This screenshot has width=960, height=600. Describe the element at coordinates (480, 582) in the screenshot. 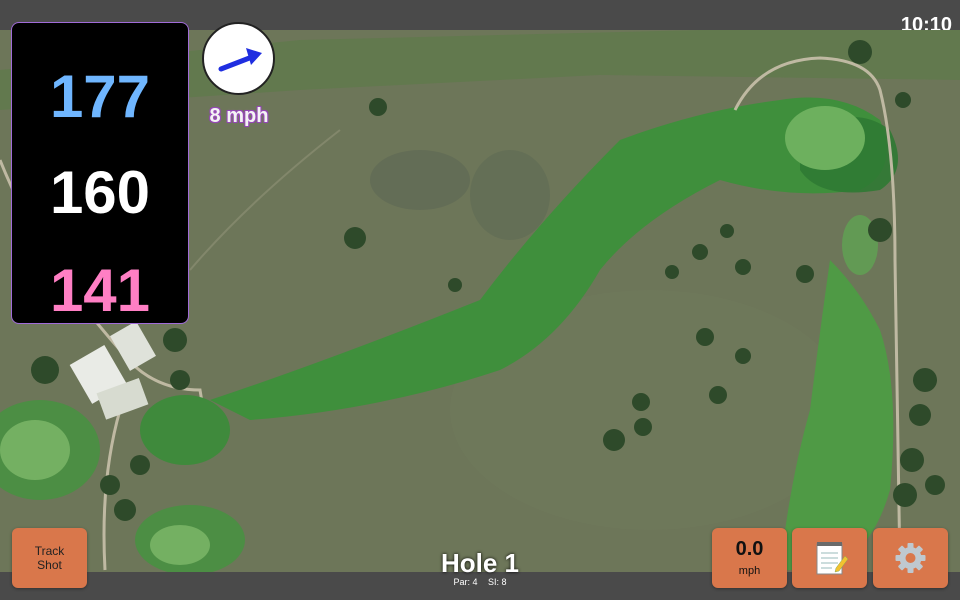

I see `hole-meta: Par: 4 SI: 8` at that location.